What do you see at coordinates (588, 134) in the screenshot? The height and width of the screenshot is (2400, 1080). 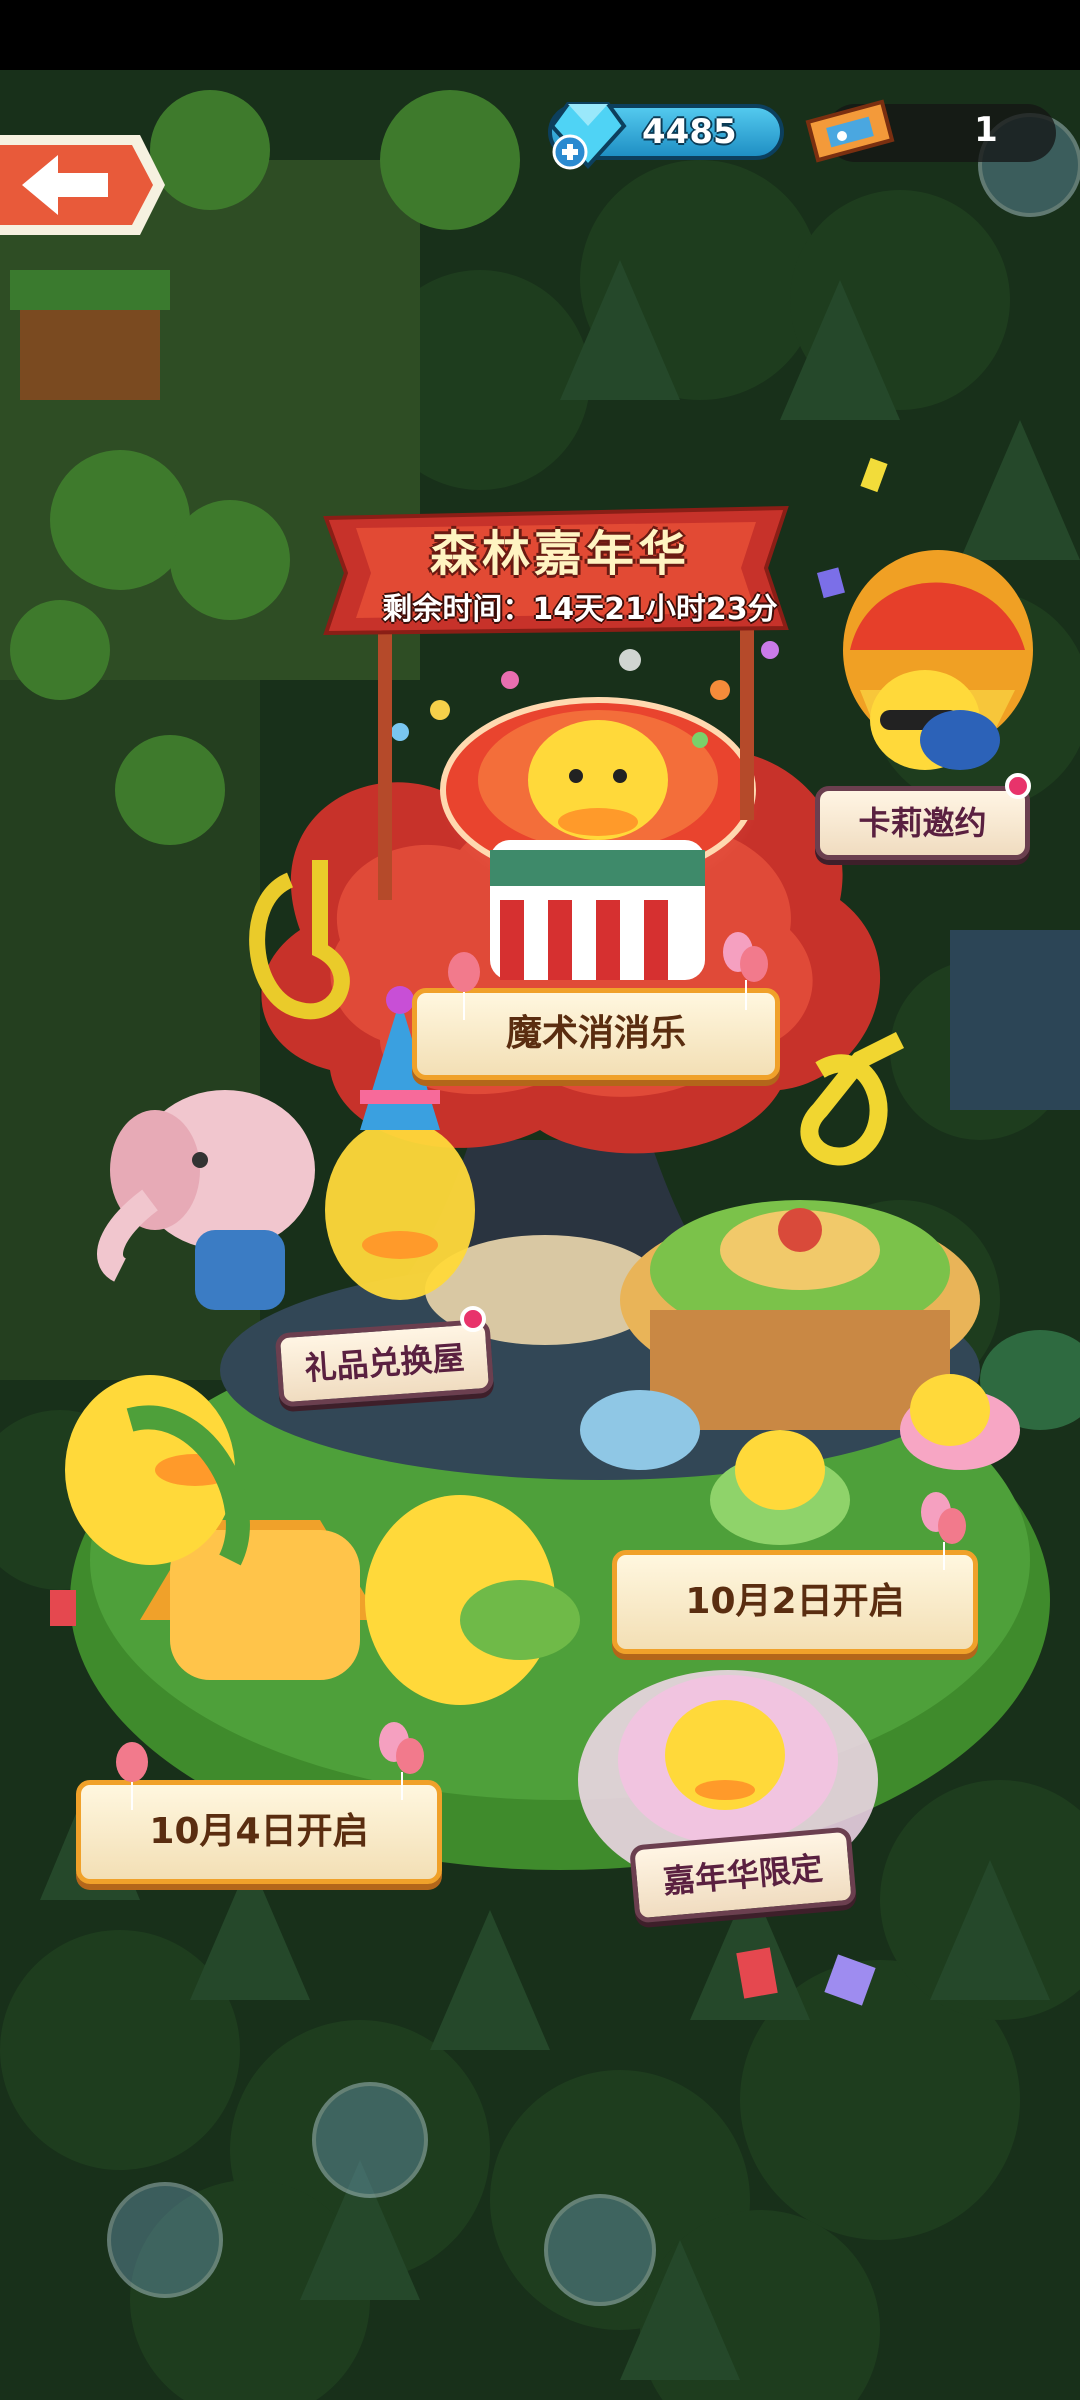 I see `gem-add-icon` at bounding box center [588, 134].